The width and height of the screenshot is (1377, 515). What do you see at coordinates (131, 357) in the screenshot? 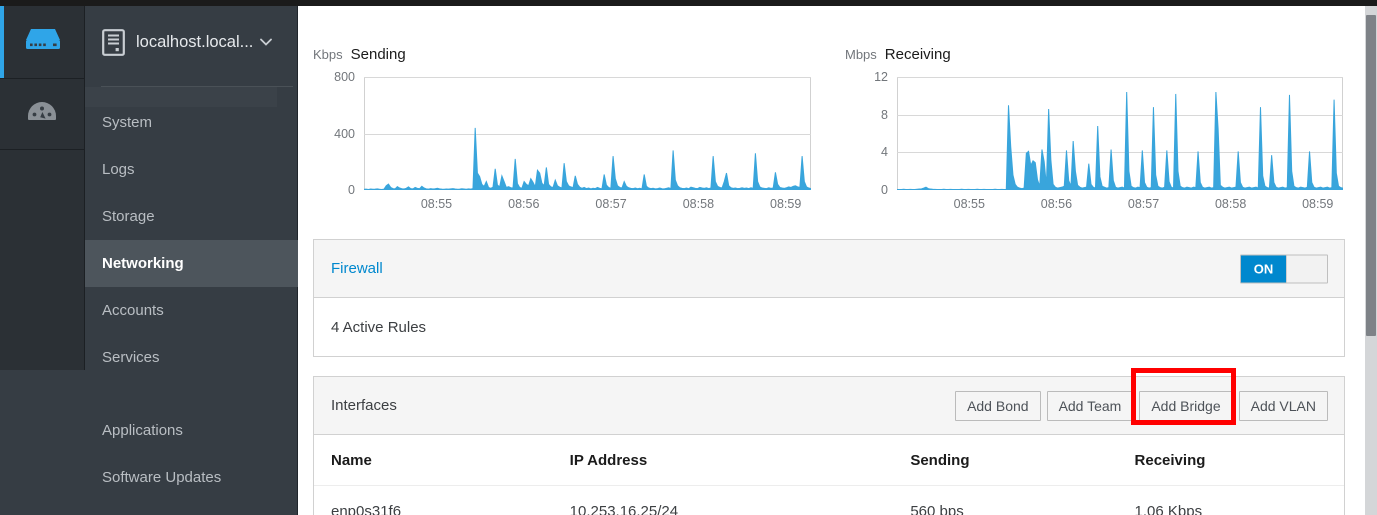
I see `sidebar-item-label: Services` at bounding box center [131, 357].